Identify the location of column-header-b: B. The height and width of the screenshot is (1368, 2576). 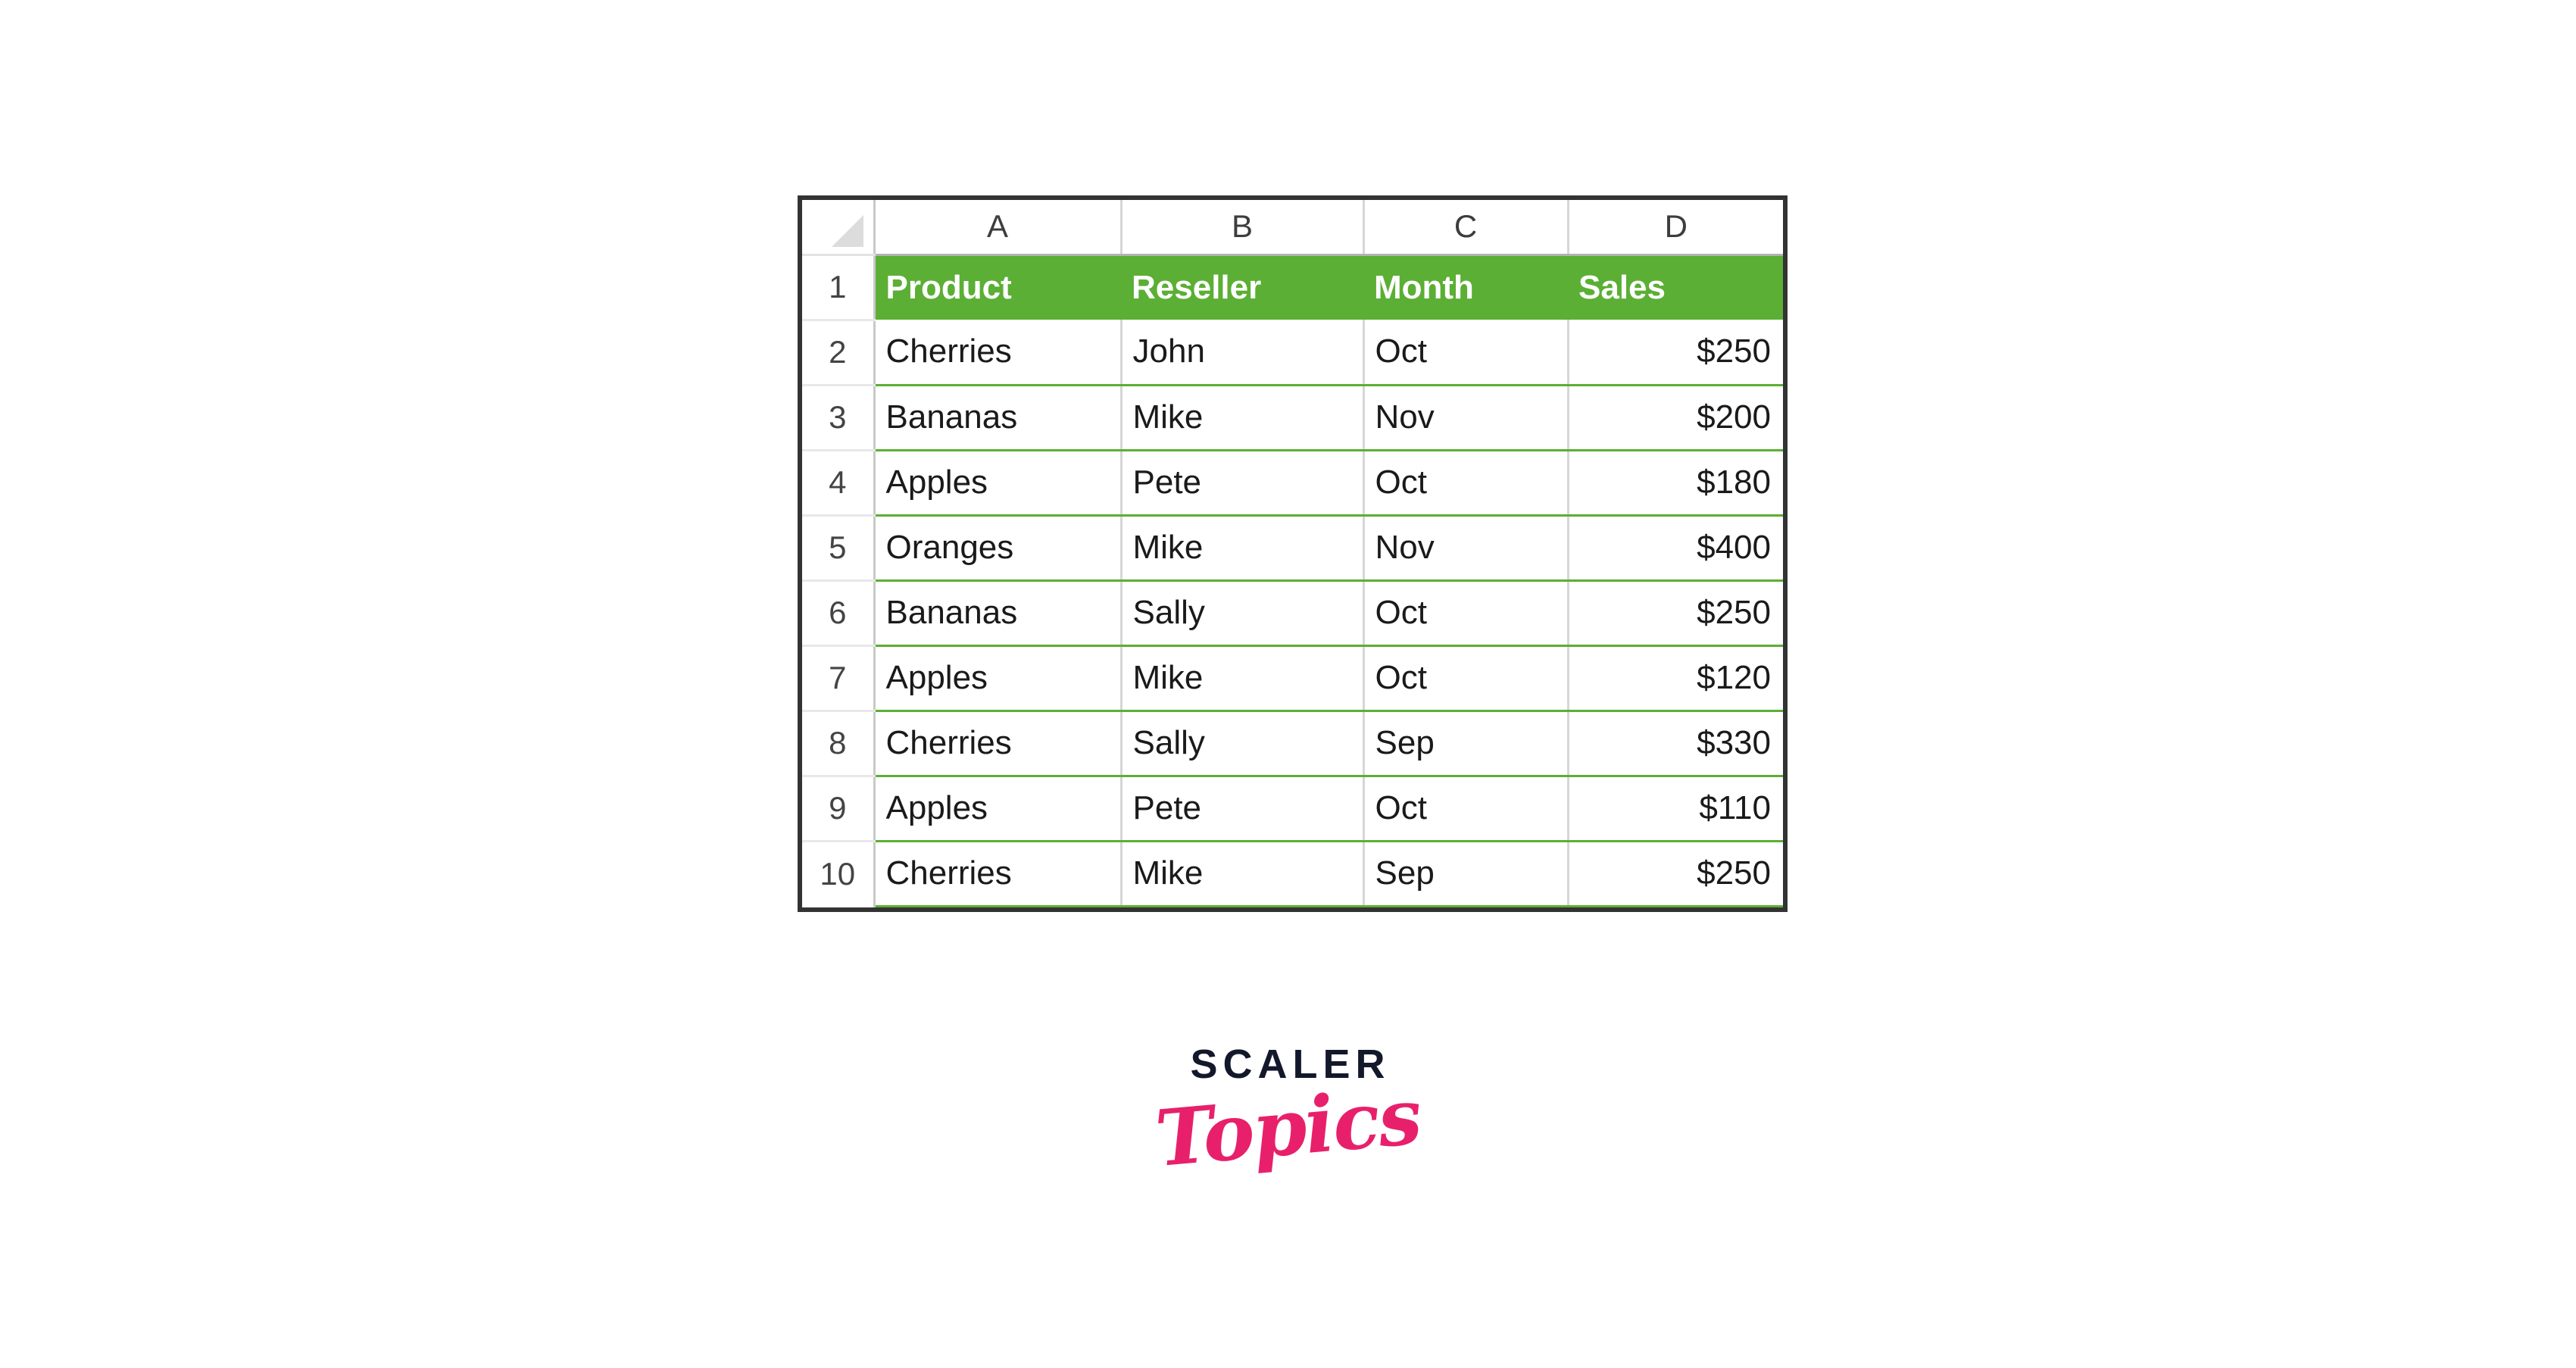
(1243, 228).